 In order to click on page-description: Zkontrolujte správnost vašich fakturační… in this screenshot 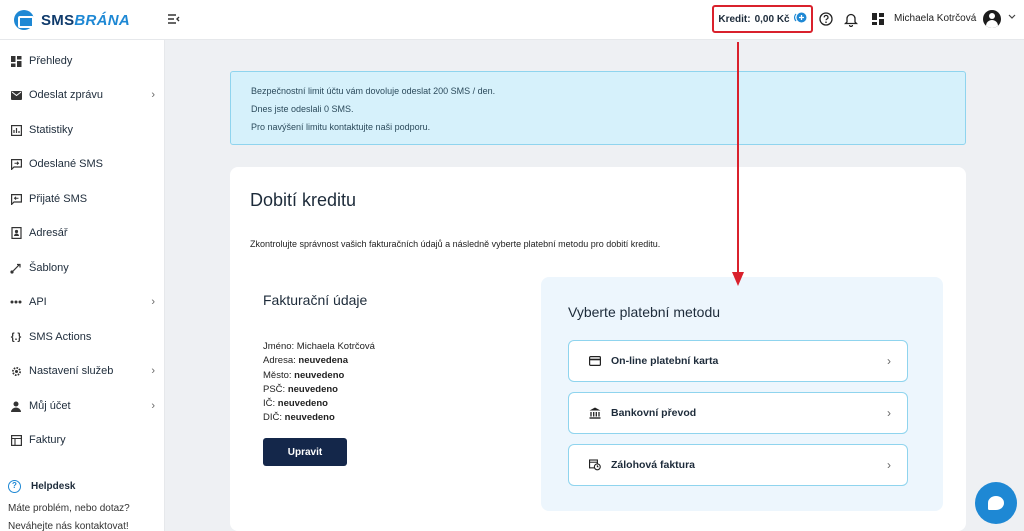, I will do `click(455, 244)`.